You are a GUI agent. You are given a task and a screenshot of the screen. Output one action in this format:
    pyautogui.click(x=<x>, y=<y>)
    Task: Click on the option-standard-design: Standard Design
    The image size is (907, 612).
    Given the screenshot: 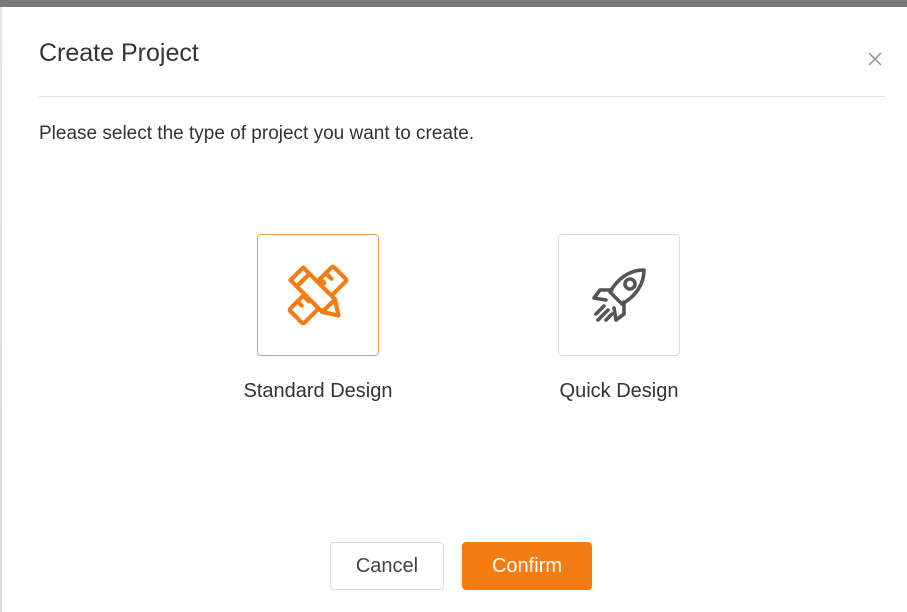 What is the action you would take?
    pyautogui.click(x=318, y=319)
    